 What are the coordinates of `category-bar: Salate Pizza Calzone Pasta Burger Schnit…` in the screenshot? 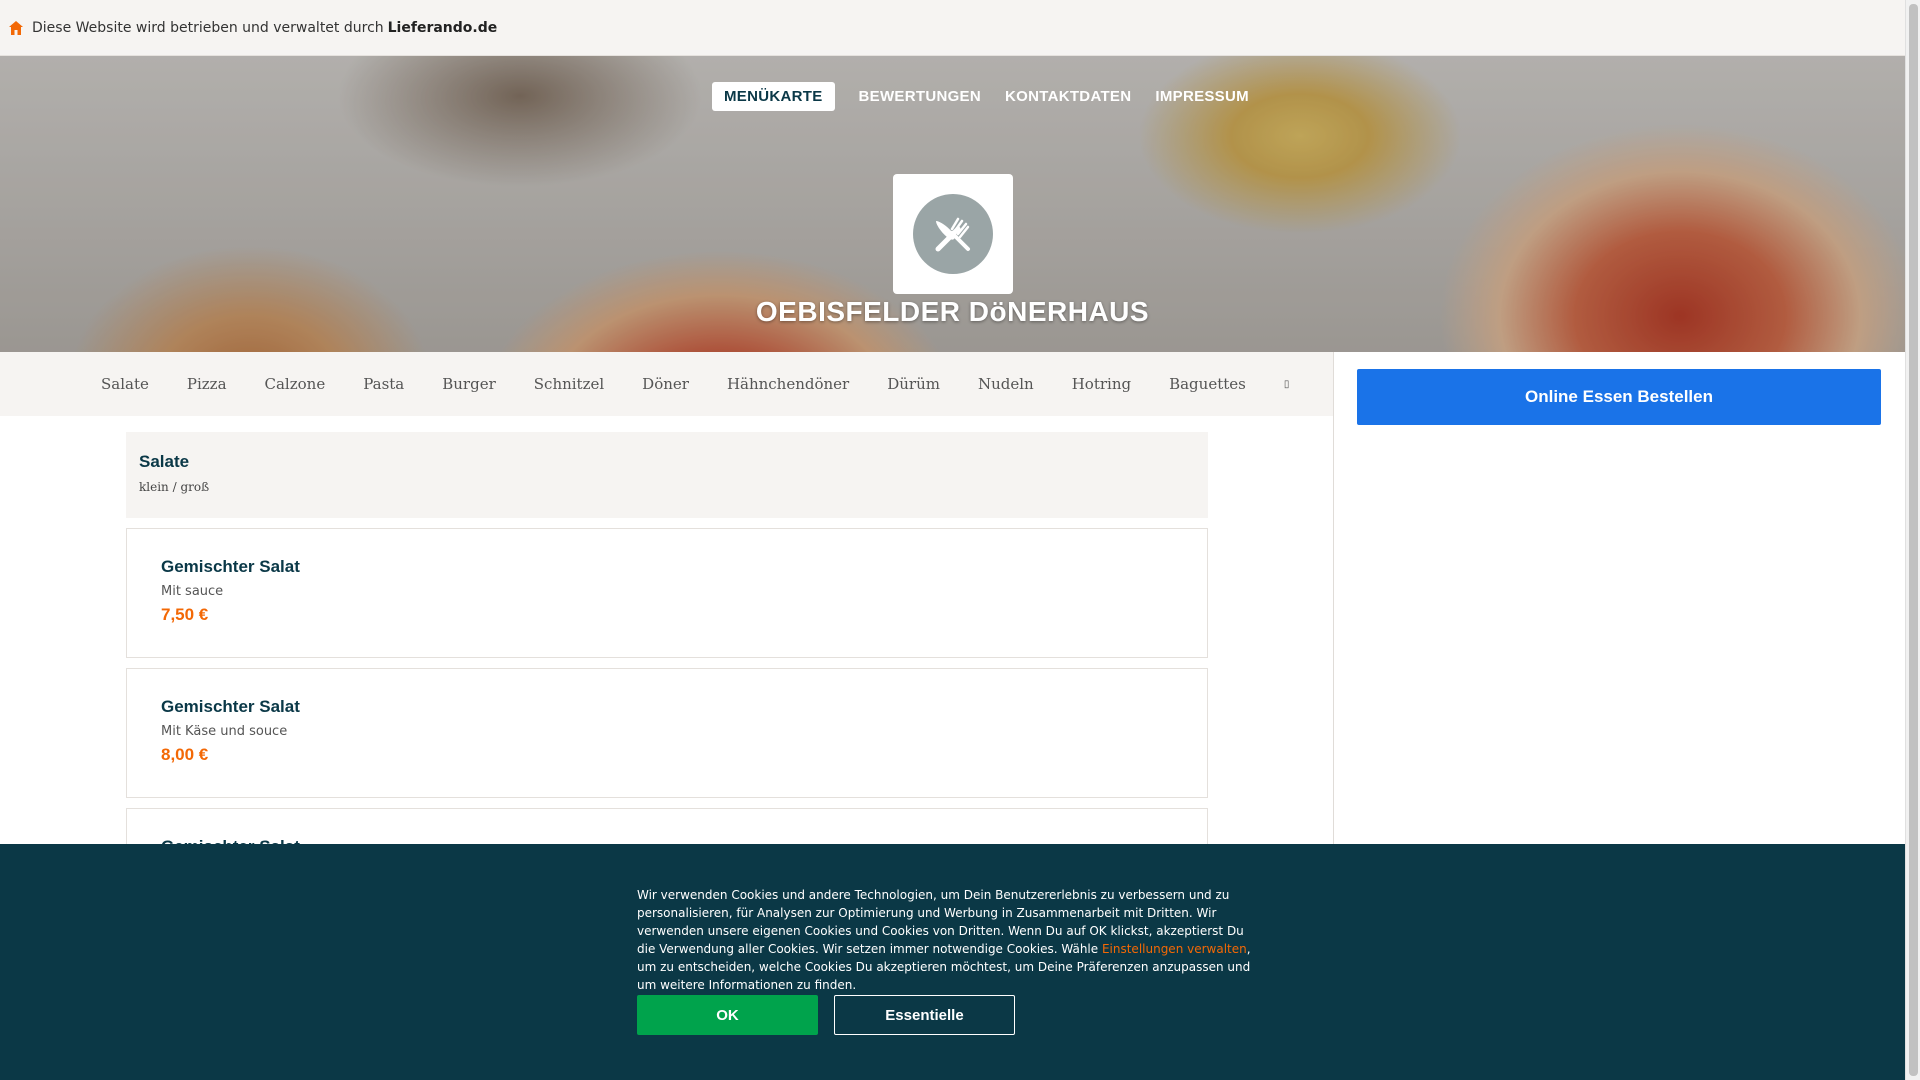 It's located at (667, 384).